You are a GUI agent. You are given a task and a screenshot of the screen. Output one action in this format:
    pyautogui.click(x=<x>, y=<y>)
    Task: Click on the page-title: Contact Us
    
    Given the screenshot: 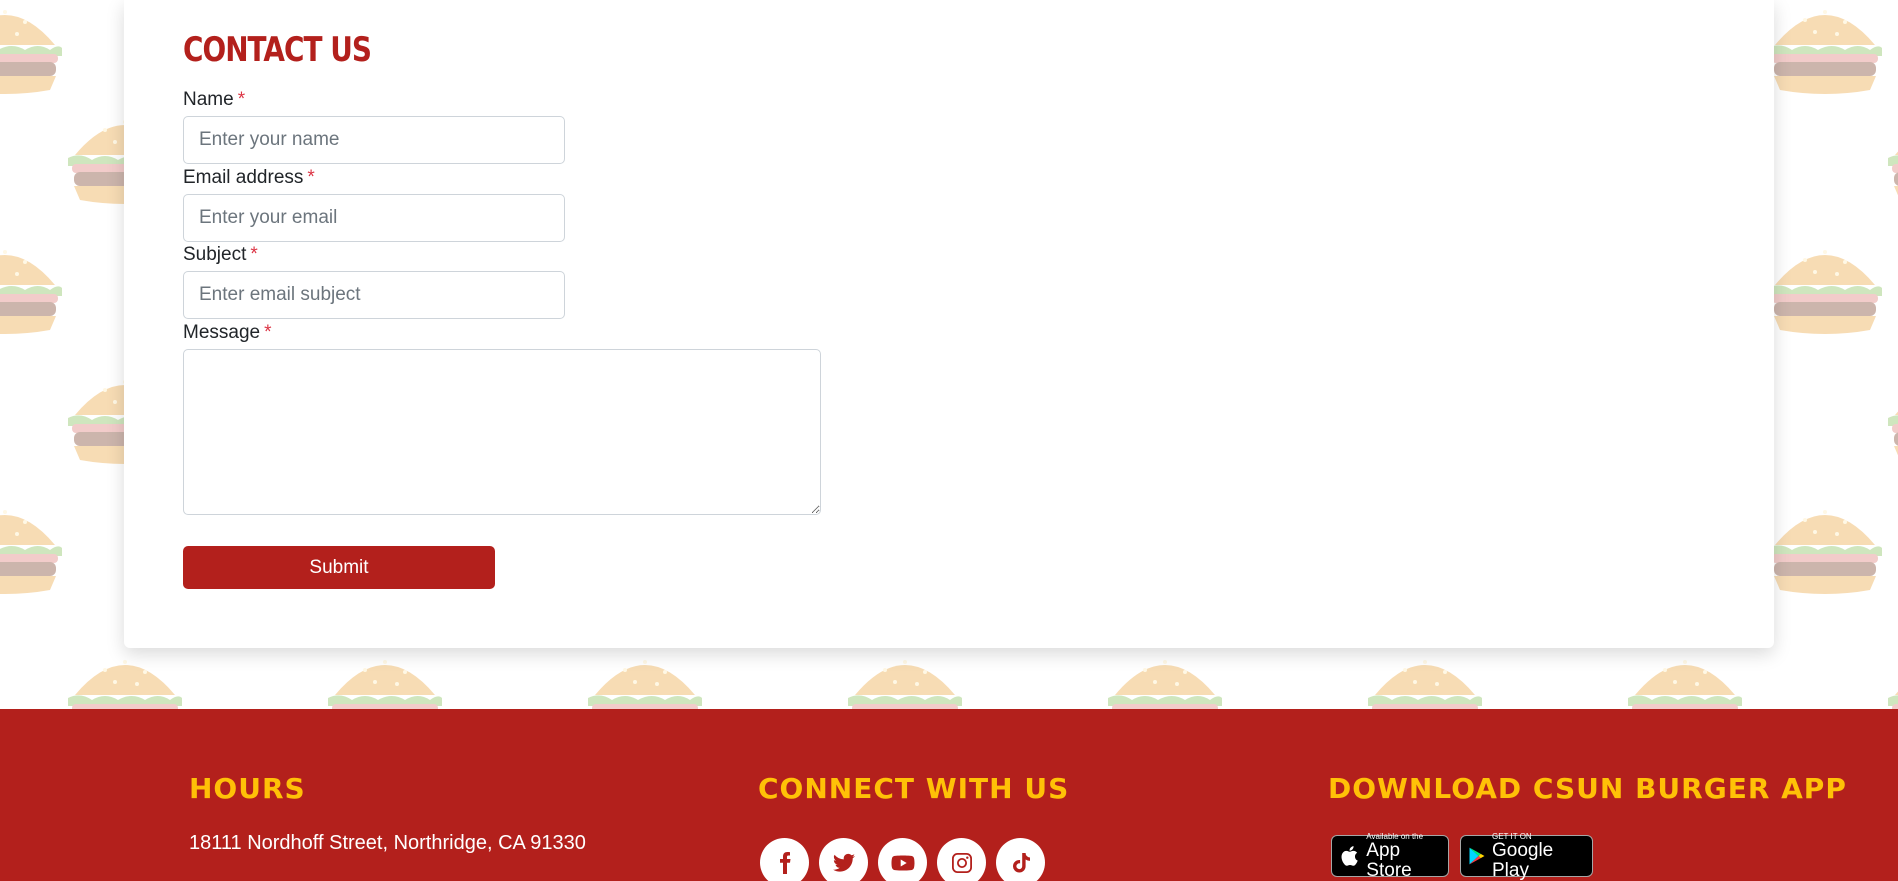 What is the action you would take?
    pyautogui.click(x=277, y=50)
    